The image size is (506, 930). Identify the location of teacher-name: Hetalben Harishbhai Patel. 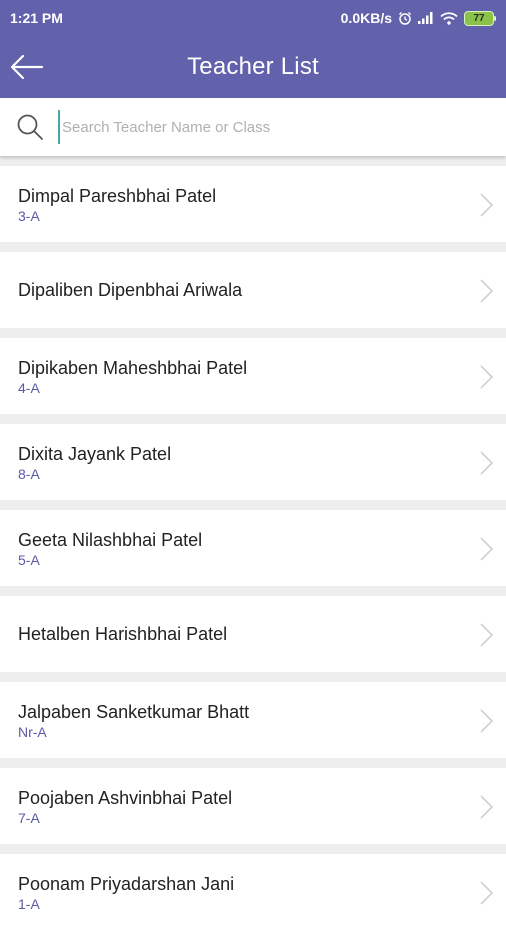
(123, 634).